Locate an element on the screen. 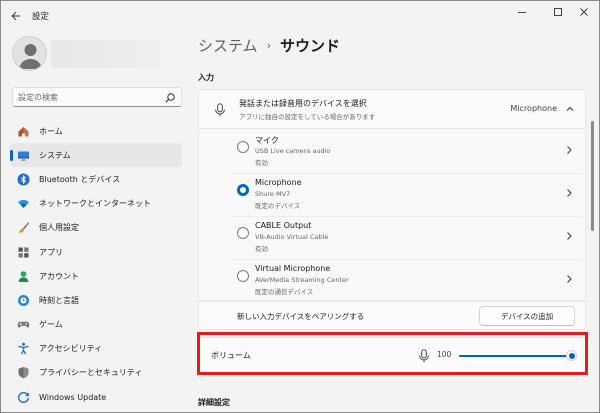  sidebar-item-accounts: アカウント is located at coordinates (96, 276).